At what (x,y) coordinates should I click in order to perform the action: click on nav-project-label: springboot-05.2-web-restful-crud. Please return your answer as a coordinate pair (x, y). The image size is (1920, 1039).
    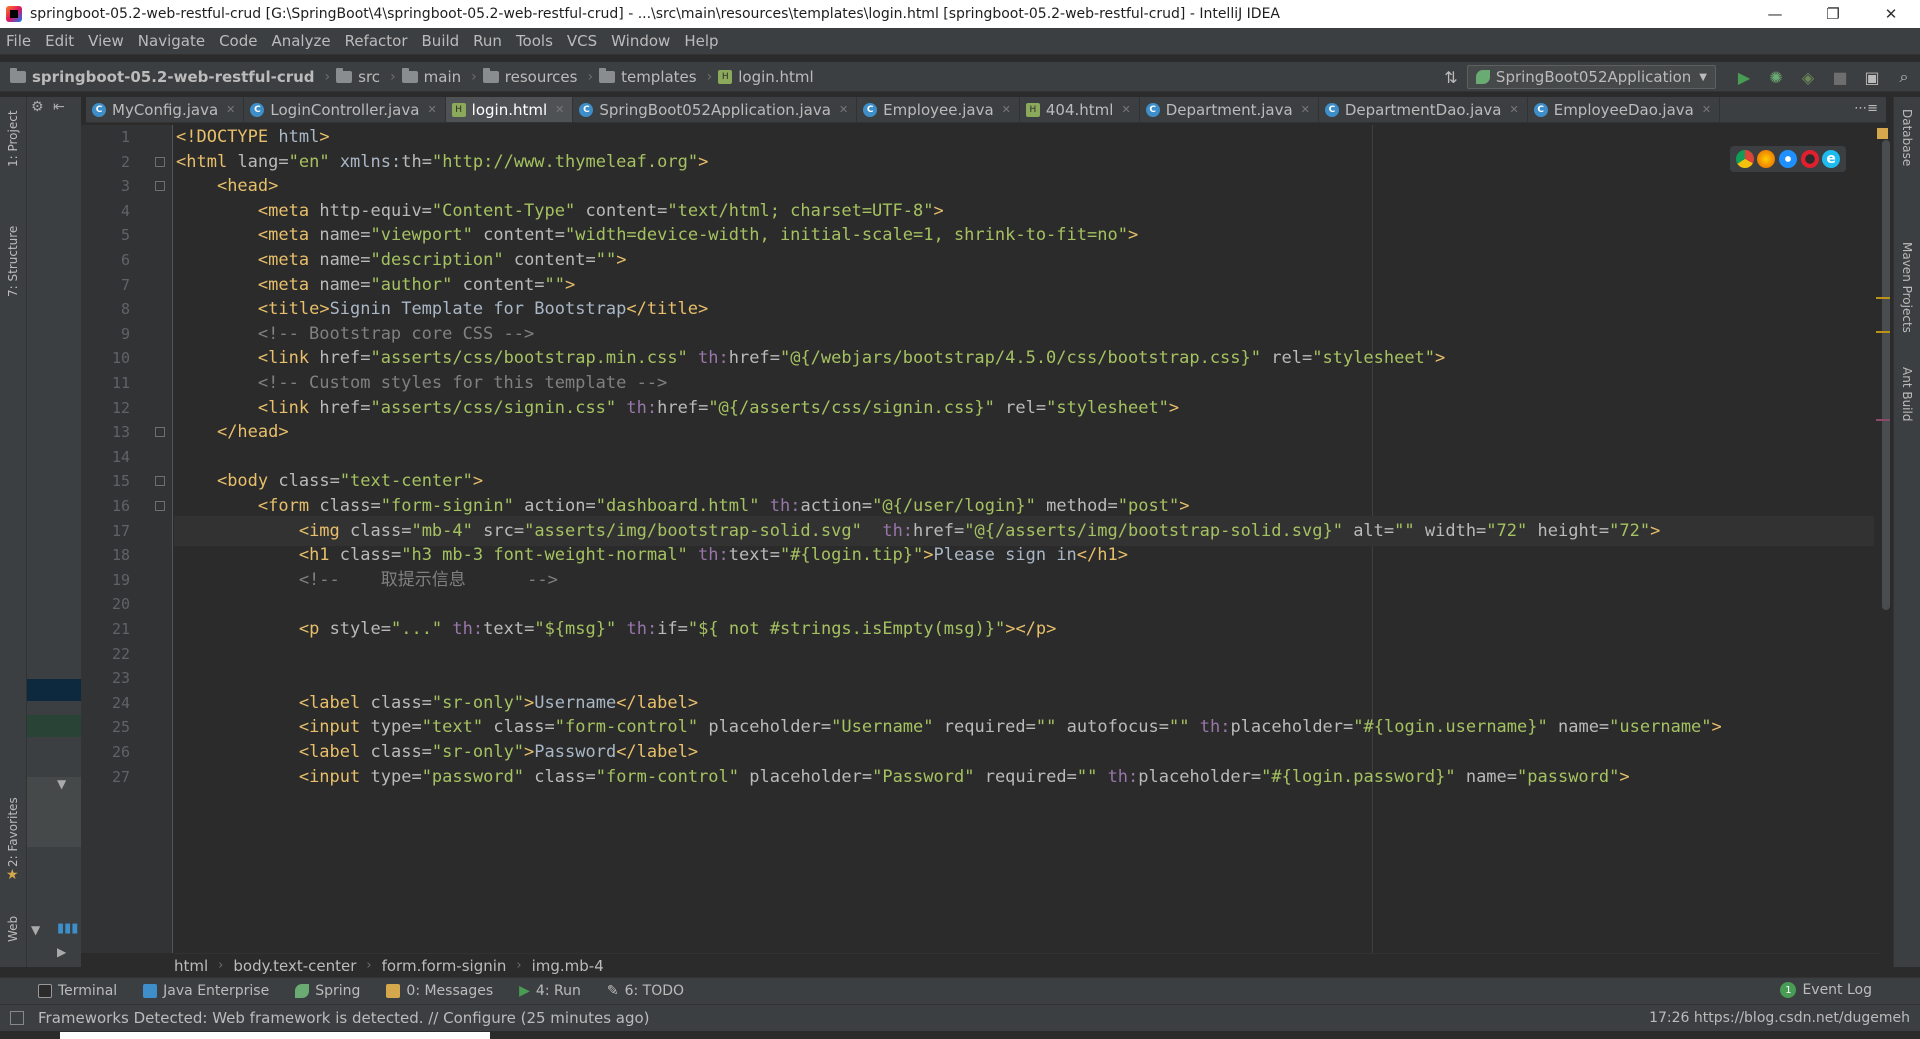
    Looking at the image, I should click on (173, 76).